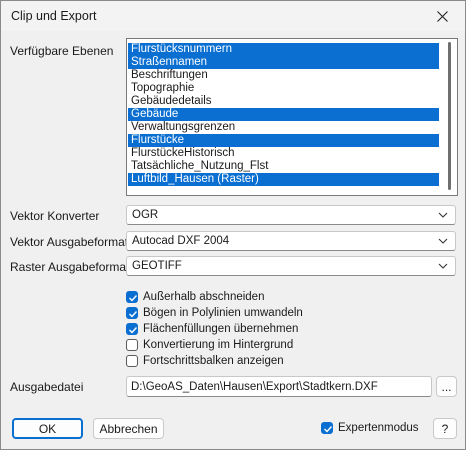 The image size is (466, 450). I want to click on close-icon, so click(442, 16).